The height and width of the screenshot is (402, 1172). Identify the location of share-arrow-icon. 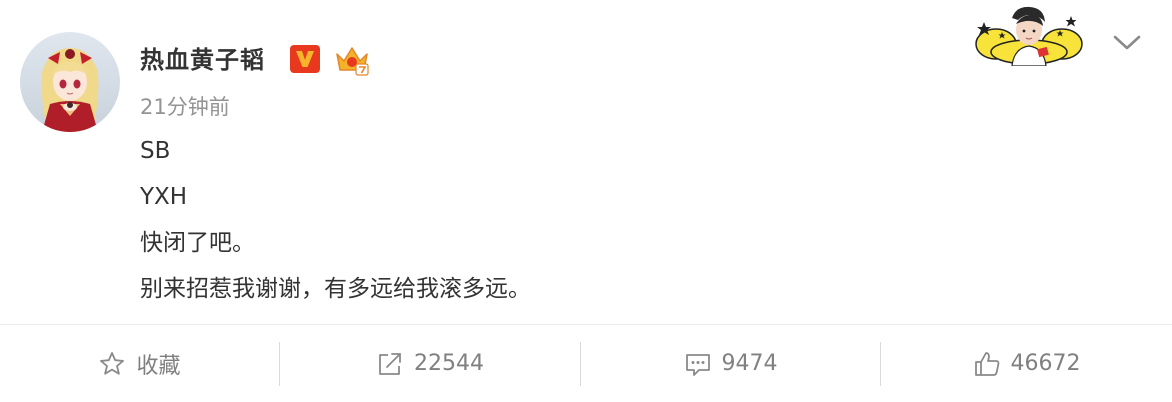
(390, 364).